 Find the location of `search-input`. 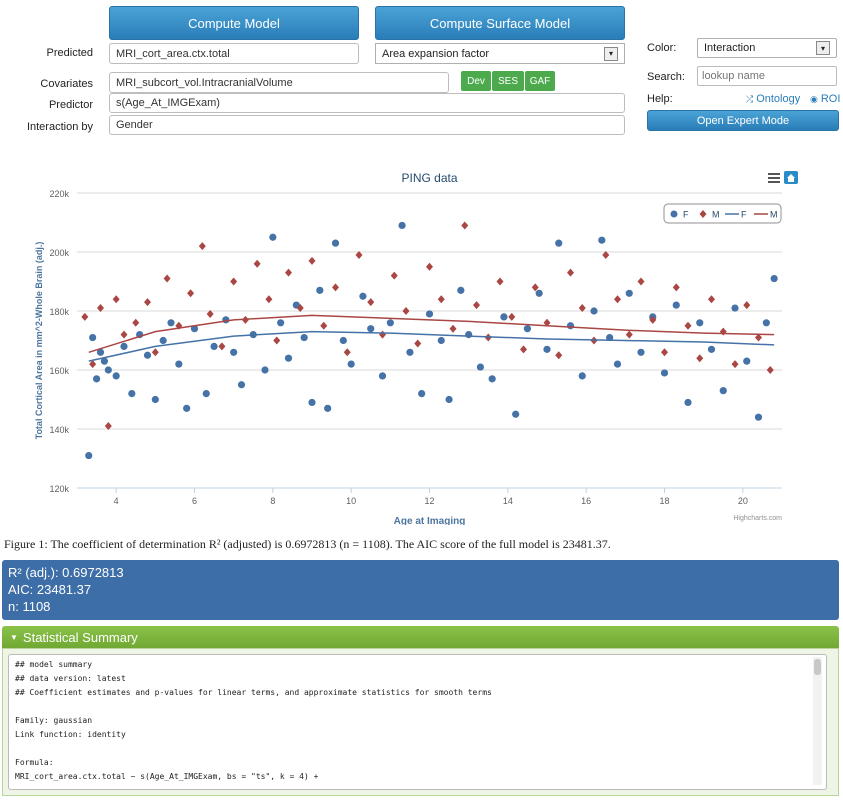

search-input is located at coordinates (767, 76).